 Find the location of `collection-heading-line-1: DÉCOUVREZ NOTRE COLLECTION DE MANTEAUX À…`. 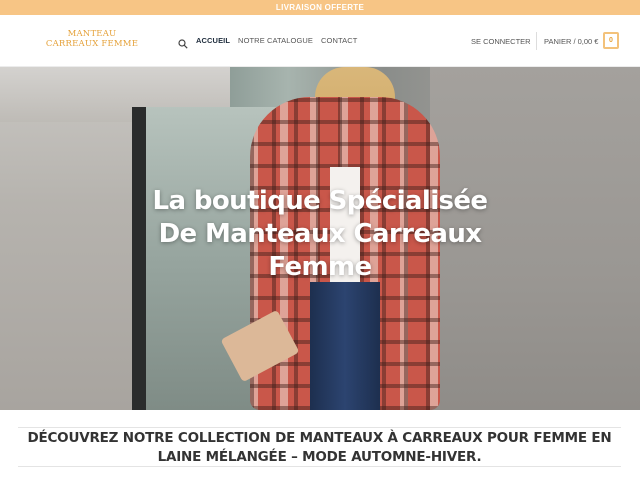

collection-heading-line-1: DÉCOUVREZ NOTRE COLLECTION DE MANTEAUX À… is located at coordinates (319, 438).